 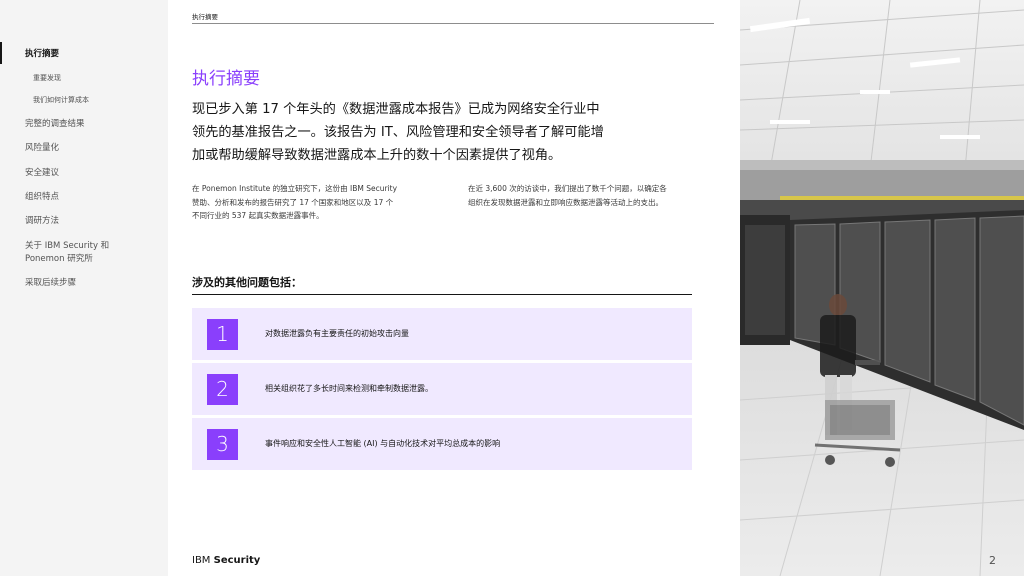 What do you see at coordinates (47, 78) in the screenshot?
I see `nav-subitem-key-findings: 重要发现` at bounding box center [47, 78].